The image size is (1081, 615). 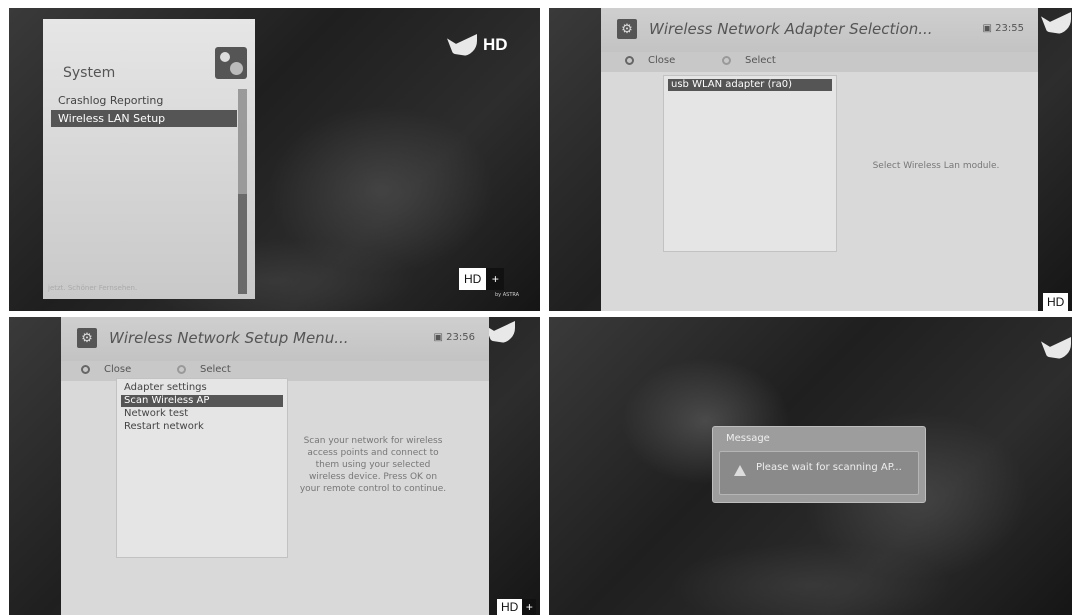 I want to click on hd-corner-badge: HD, so click(x=1056, y=302).